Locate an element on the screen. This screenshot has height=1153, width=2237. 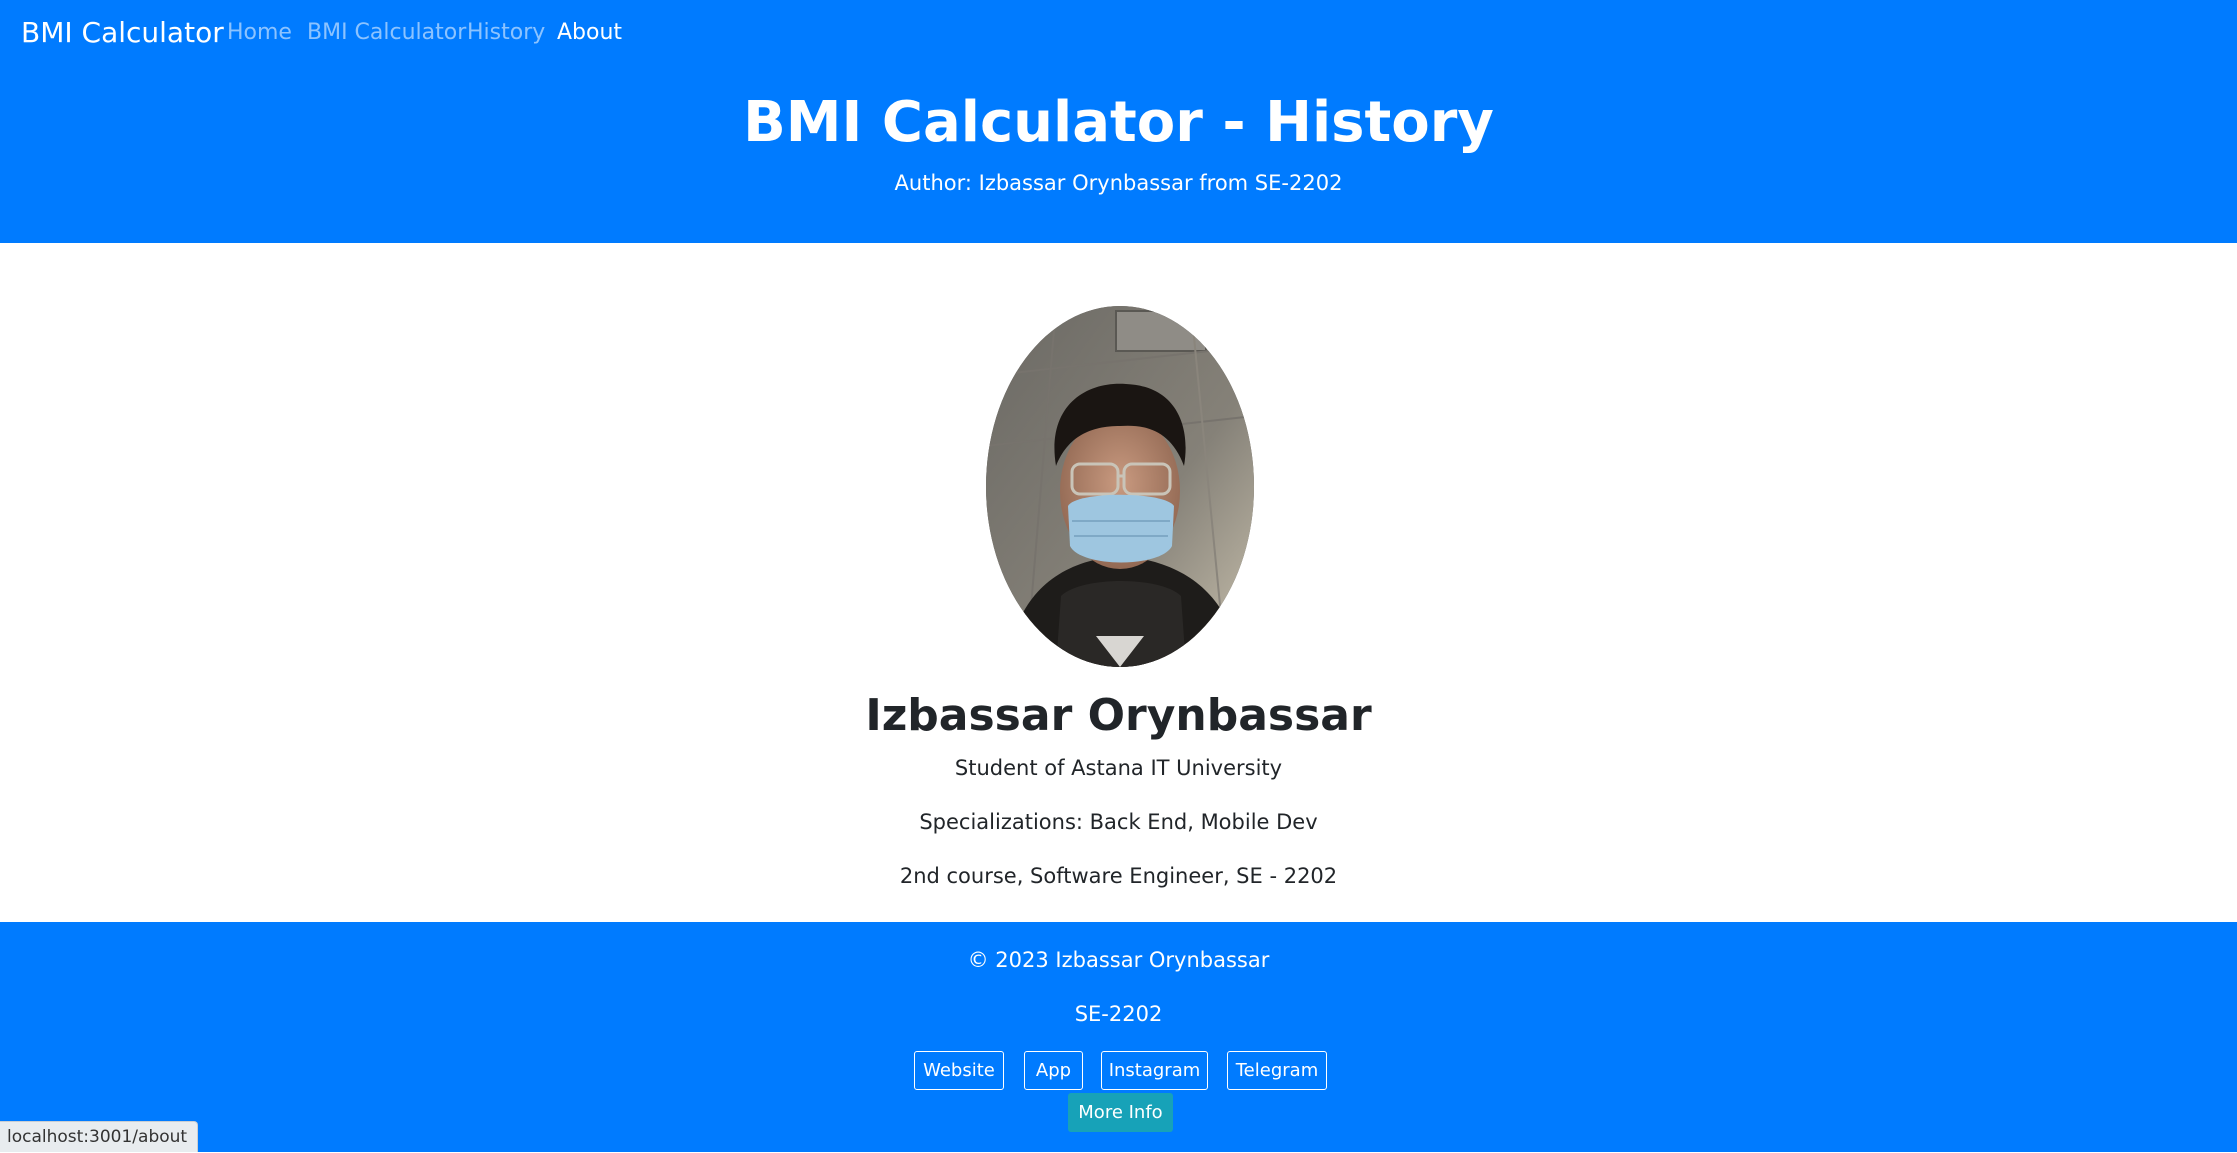
instagram-button: Instagram is located at coordinates (1154, 1070).